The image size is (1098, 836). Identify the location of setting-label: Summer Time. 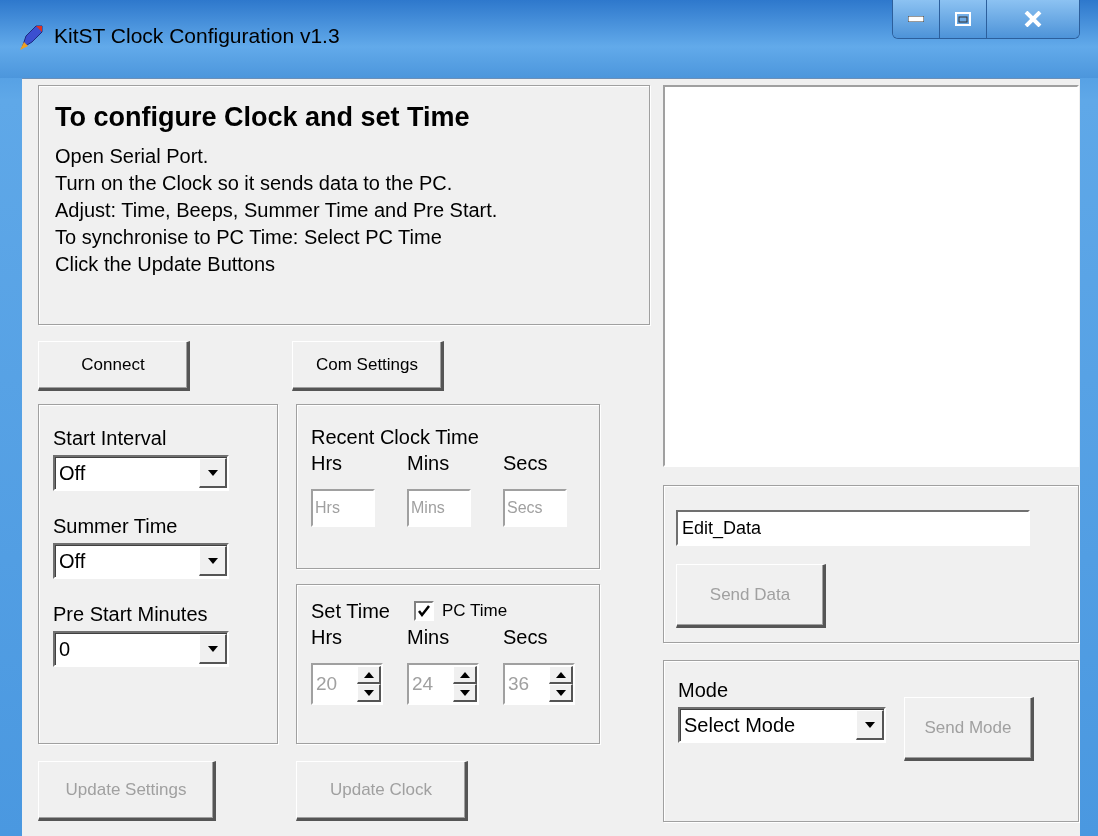
(116, 526).